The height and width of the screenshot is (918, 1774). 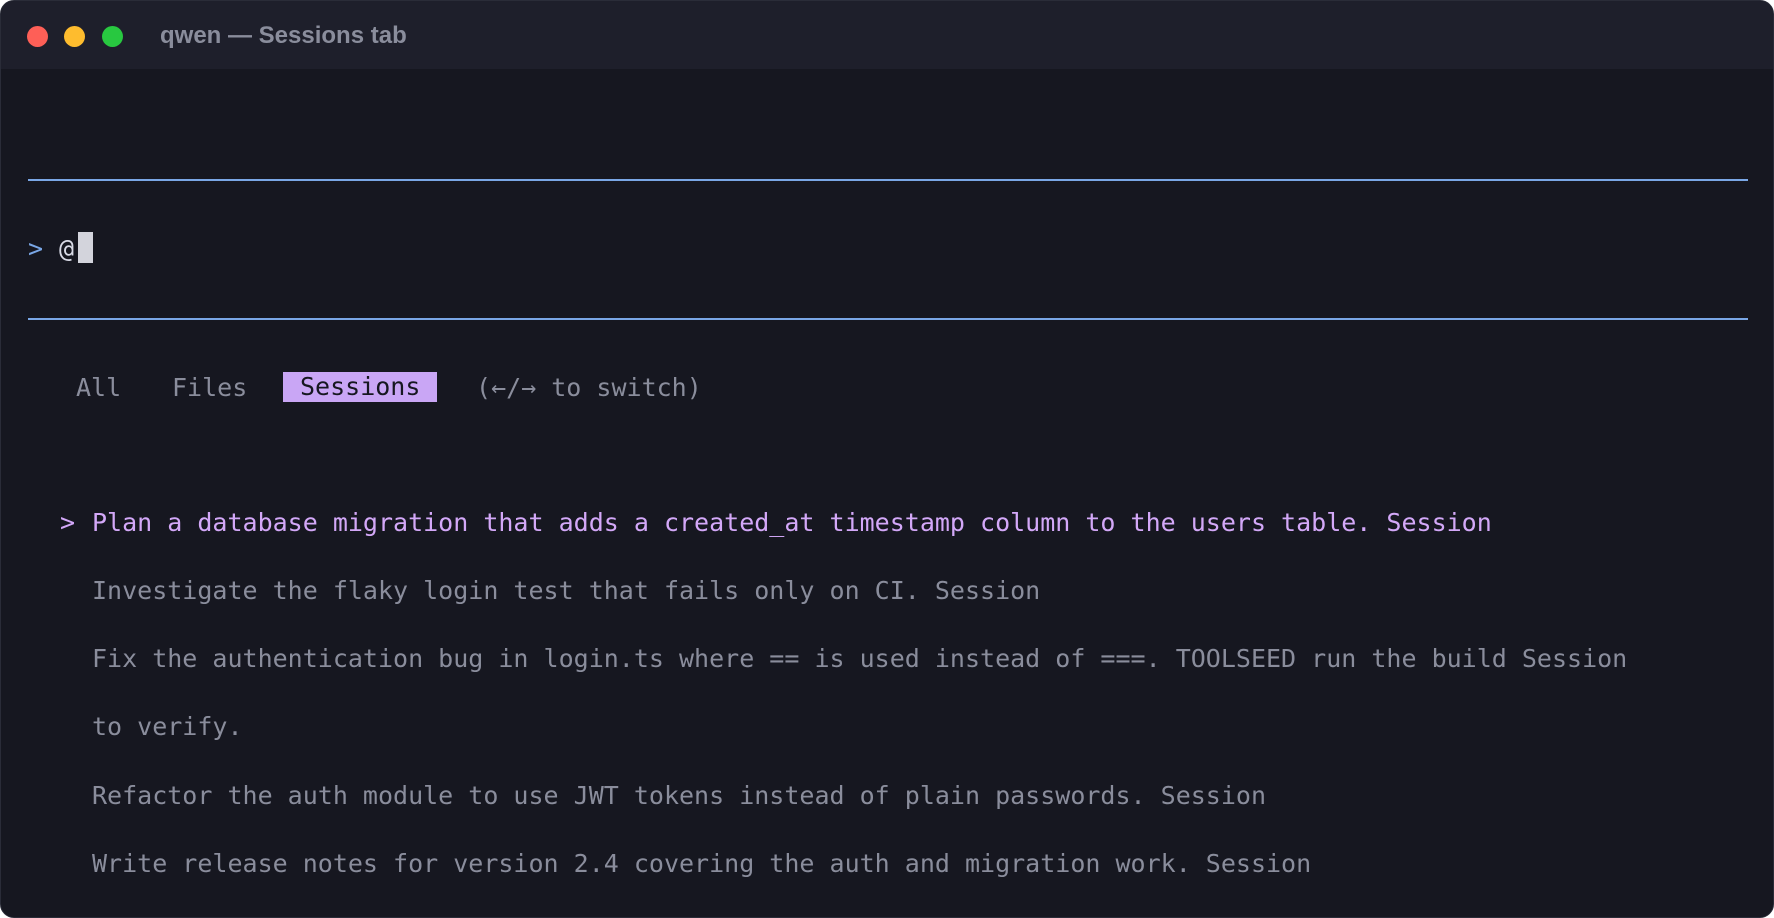 What do you see at coordinates (74, 36) in the screenshot?
I see `minimize-window-button` at bounding box center [74, 36].